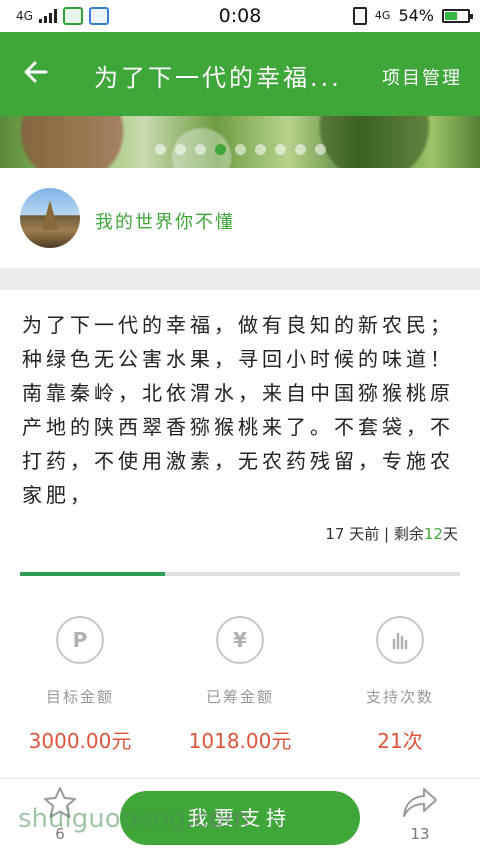 The width and height of the screenshot is (480, 854). Describe the element at coordinates (102, 819) in the screenshot. I see `watermark-text: shuiguobang` at that location.